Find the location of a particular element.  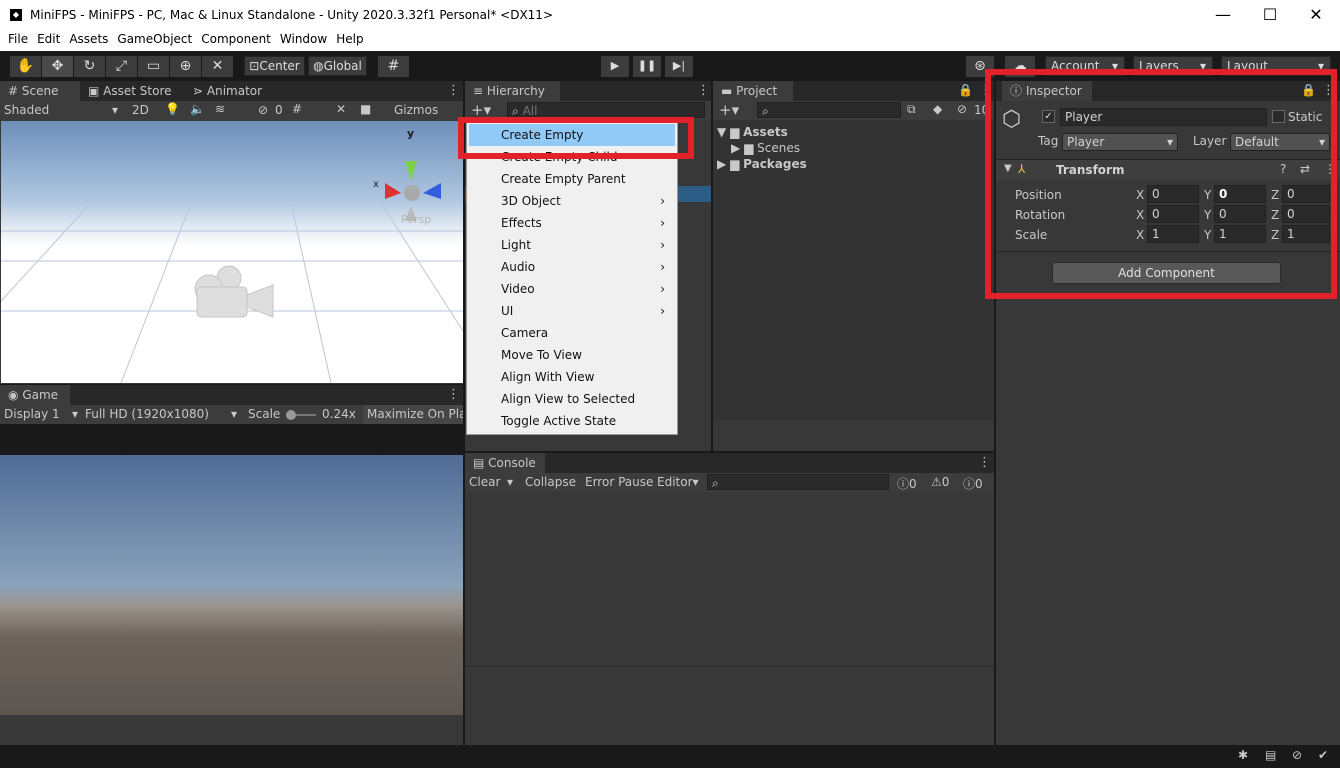

scale-tool-icon: ⤢ is located at coordinates (121, 66).